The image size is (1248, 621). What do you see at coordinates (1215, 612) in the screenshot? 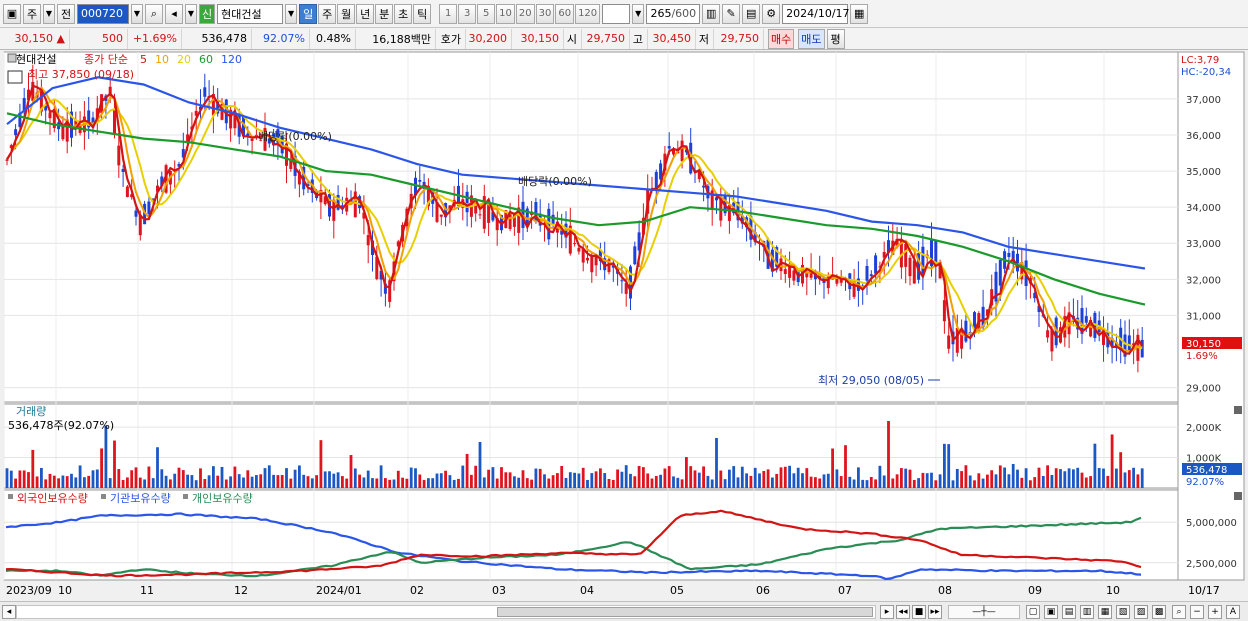
I see `zoom-in-icon: +` at bounding box center [1215, 612].